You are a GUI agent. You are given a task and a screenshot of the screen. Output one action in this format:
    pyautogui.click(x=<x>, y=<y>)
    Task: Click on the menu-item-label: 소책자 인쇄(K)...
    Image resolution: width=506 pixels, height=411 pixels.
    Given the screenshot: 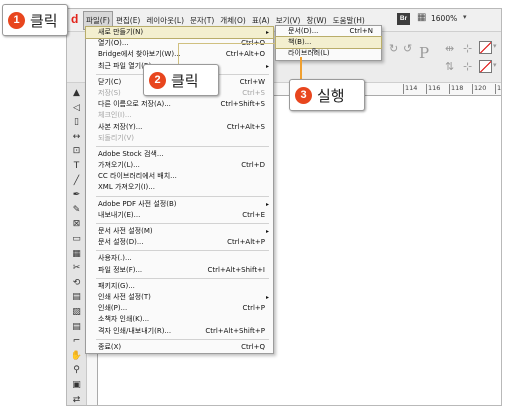 What is the action you would take?
    pyautogui.click(x=124, y=319)
    